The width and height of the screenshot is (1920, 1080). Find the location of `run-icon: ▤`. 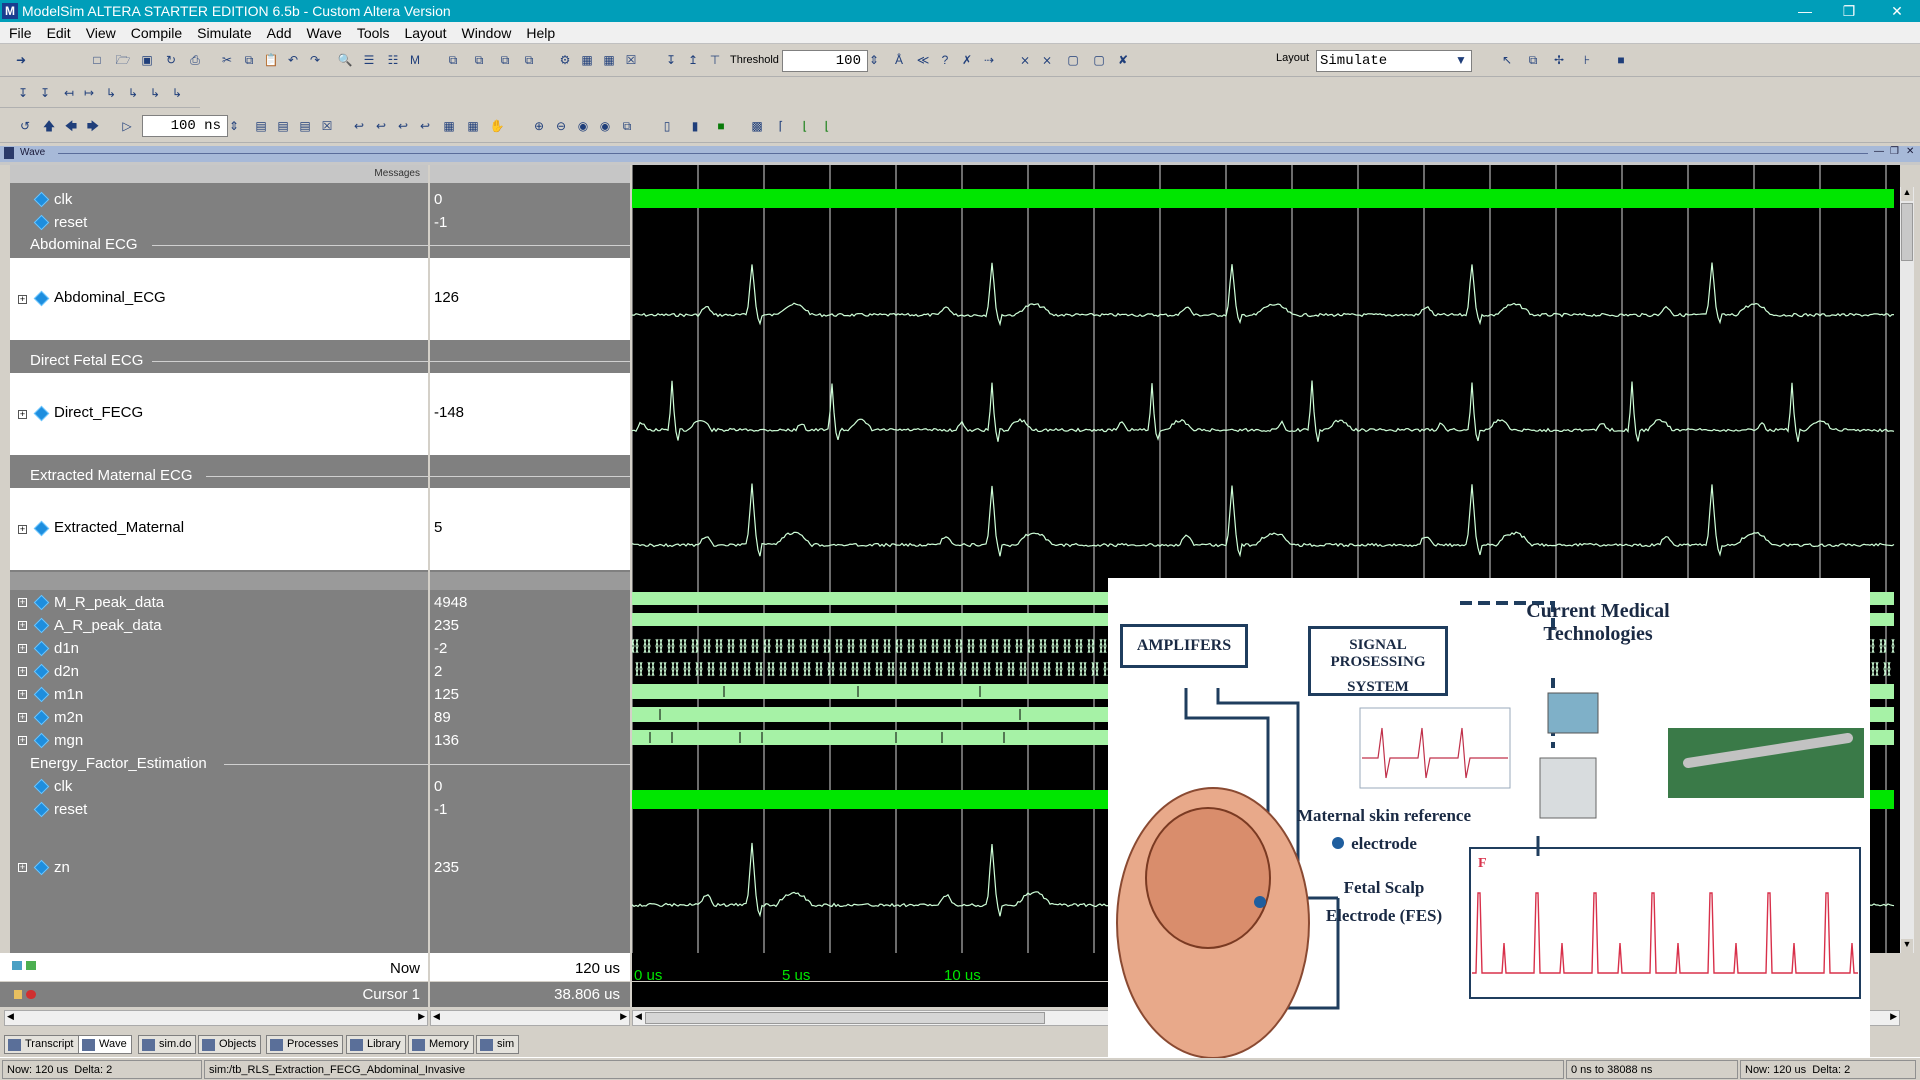

run-icon: ▤ is located at coordinates (261, 126).